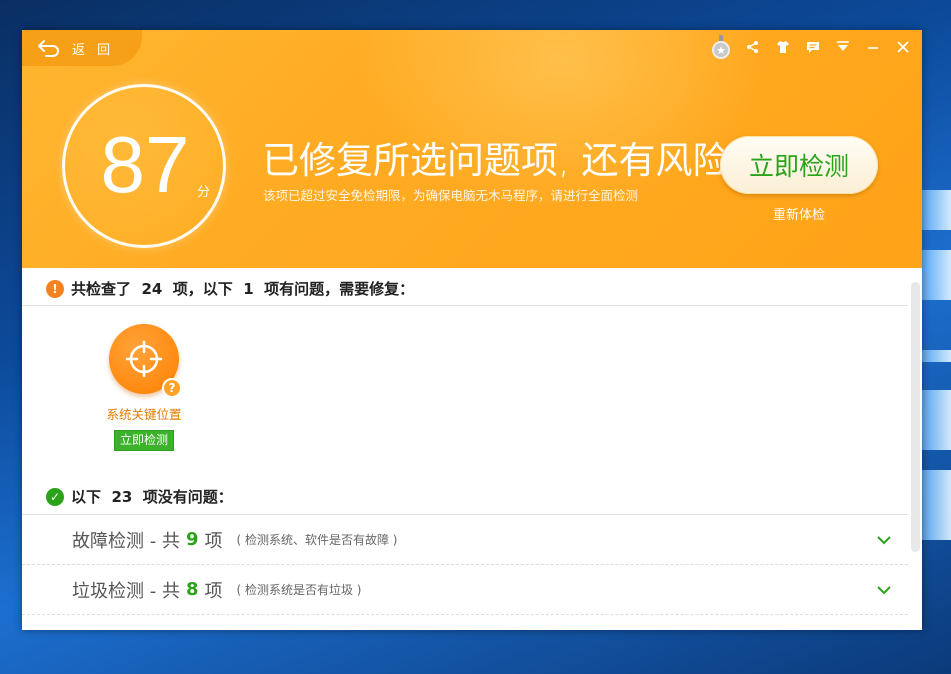  What do you see at coordinates (55, 496) in the screenshot?
I see `check-circle-icon: ✓` at bounding box center [55, 496].